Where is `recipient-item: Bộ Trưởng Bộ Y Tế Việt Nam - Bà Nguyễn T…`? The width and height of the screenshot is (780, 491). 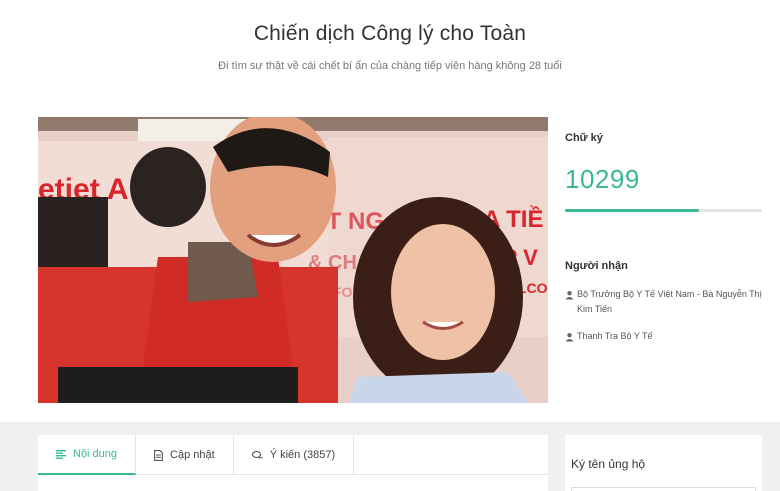 recipient-item: Bộ Trưởng Bộ Y Tế Việt Nam - Bà Nguyễn T… is located at coordinates (665, 302).